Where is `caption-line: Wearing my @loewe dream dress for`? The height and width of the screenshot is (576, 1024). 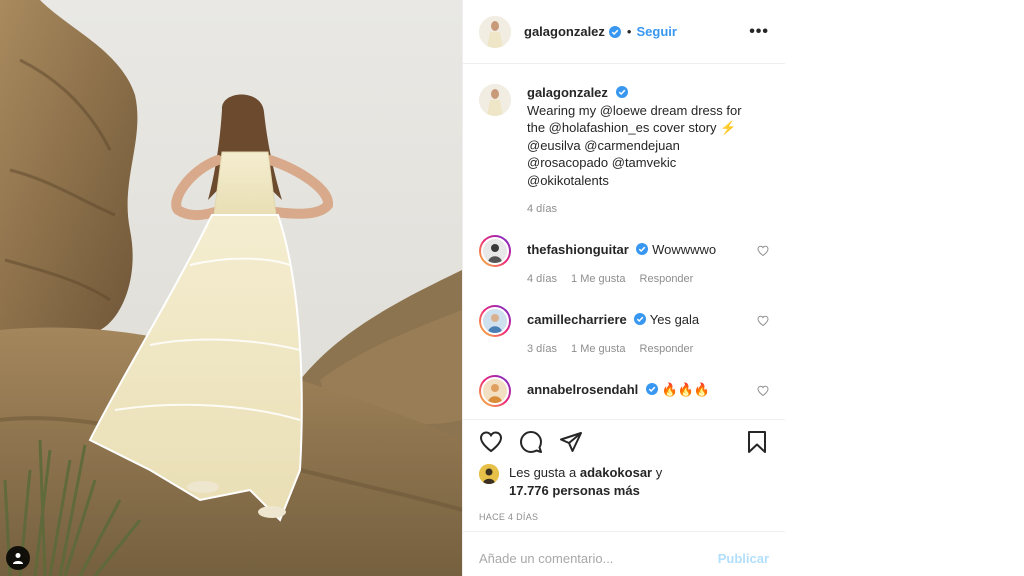
caption-line: Wearing my @loewe dream dress for is located at coordinates (634, 110).